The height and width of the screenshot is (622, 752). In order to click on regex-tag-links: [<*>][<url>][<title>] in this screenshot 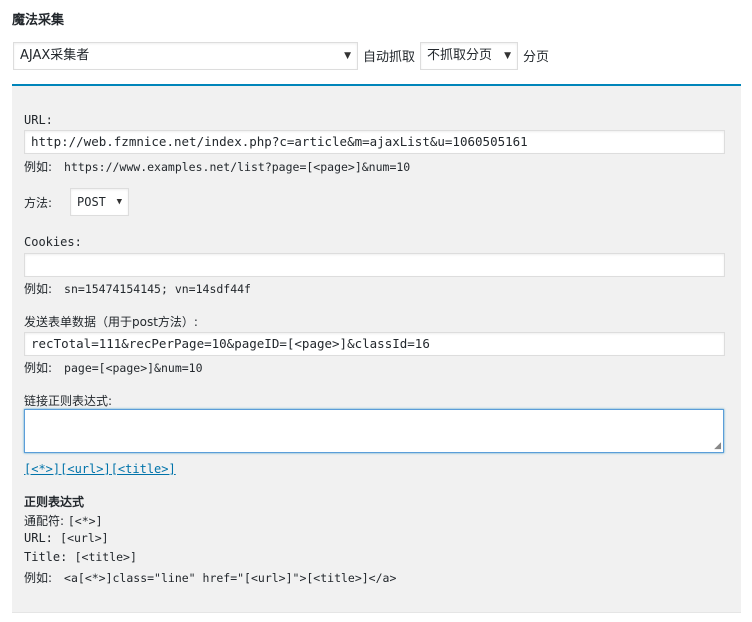, I will do `click(100, 469)`.